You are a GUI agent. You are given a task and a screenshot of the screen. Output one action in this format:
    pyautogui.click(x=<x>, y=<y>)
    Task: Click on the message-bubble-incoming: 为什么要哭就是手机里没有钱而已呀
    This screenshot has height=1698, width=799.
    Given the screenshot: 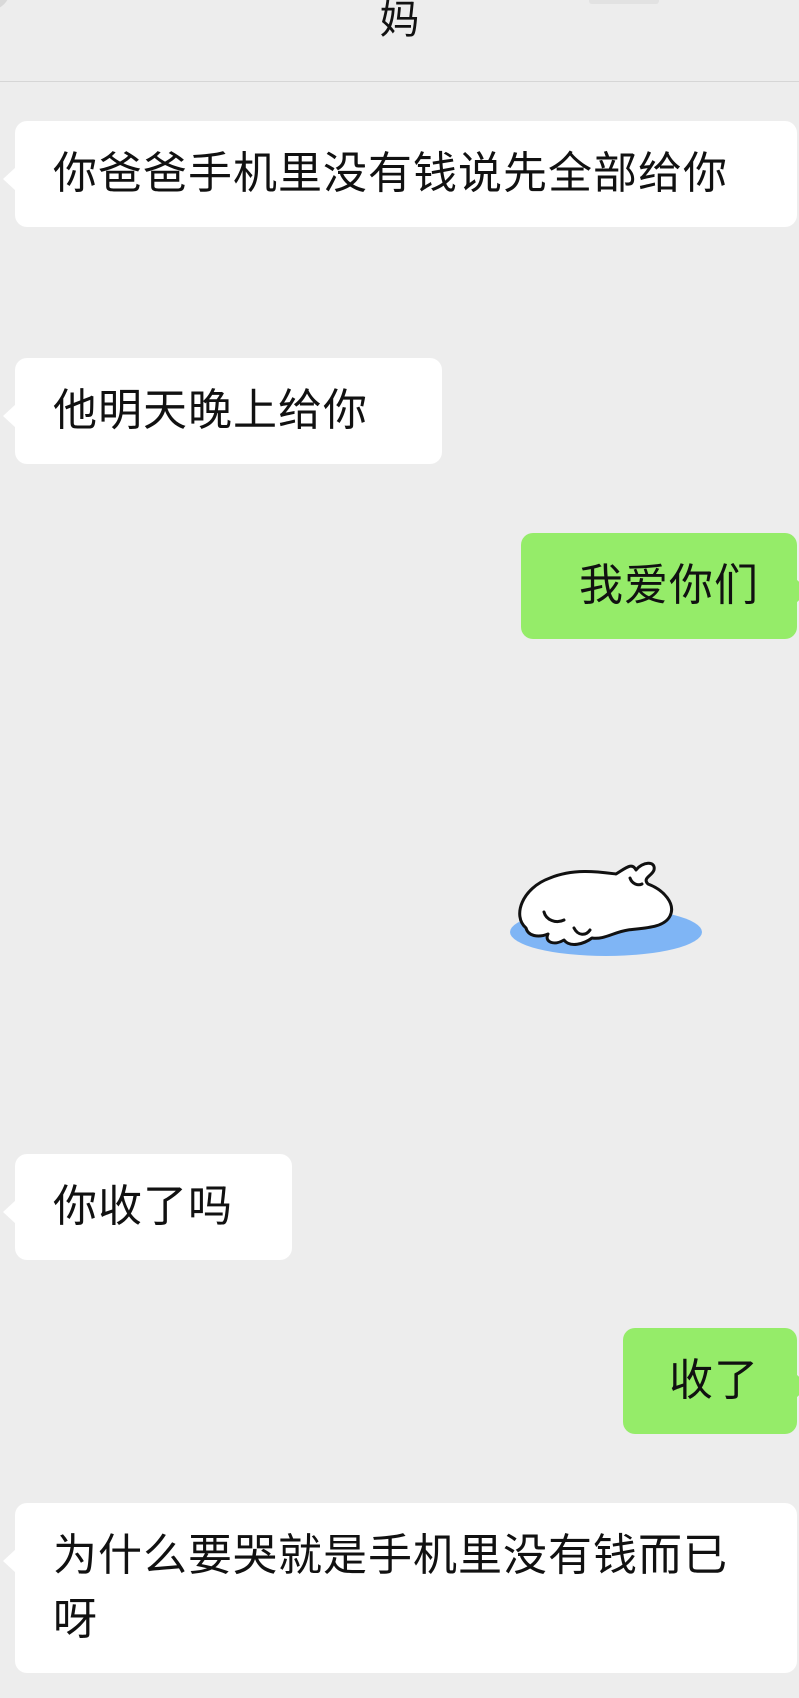 What is the action you would take?
    pyautogui.click(x=400, y=1588)
    